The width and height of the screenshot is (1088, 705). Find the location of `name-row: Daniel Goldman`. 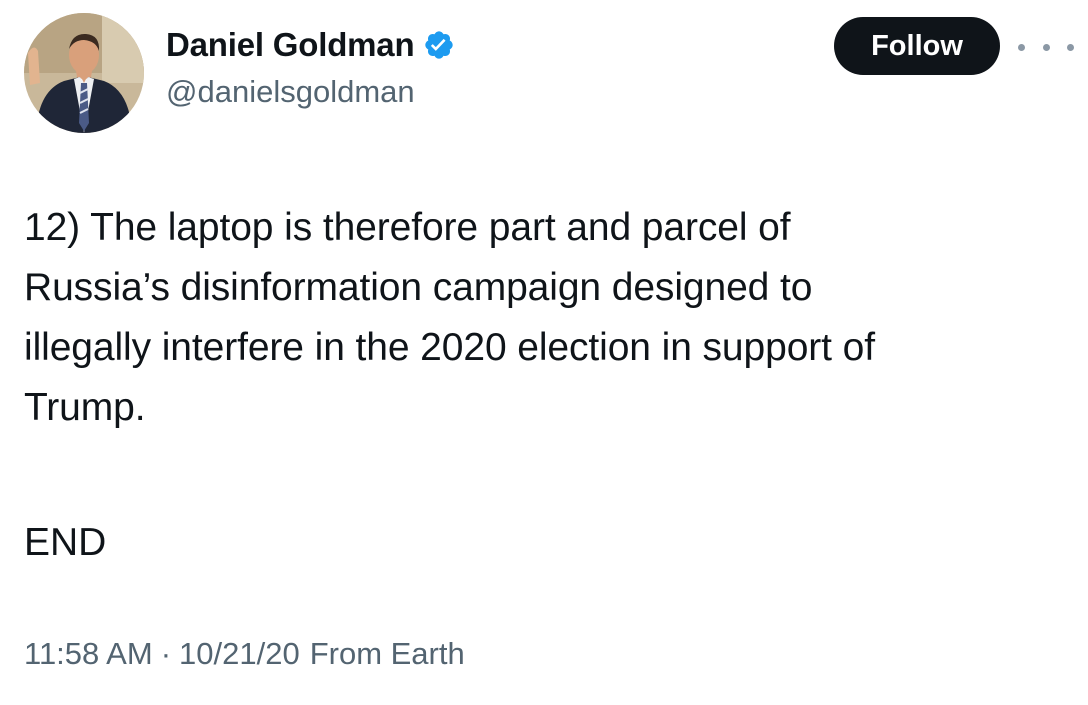

name-row: Daniel Goldman is located at coordinates (310, 45).